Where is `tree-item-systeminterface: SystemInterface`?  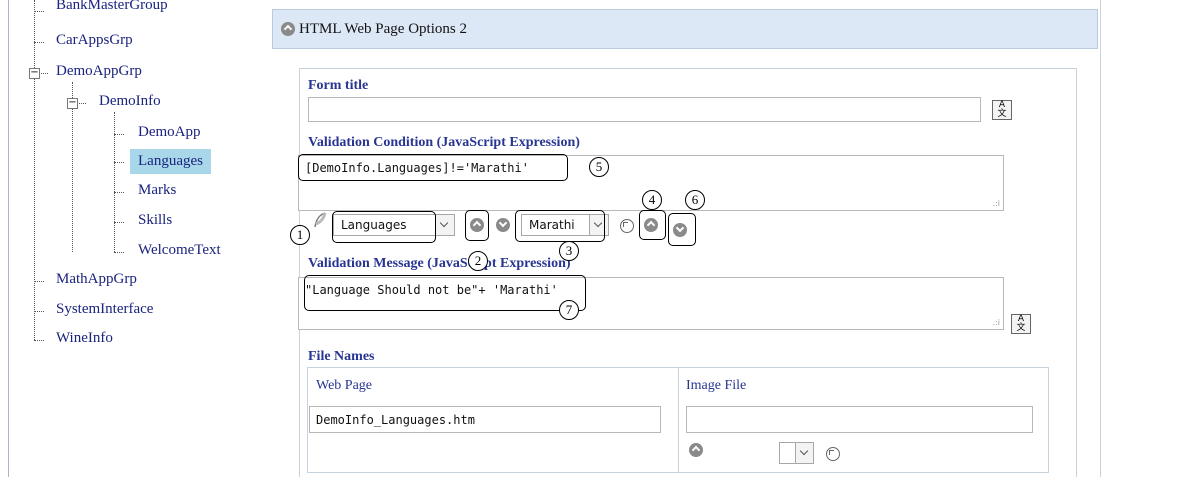
tree-item-systeminterface: SystemInterface is located at coordinates (104, 309).